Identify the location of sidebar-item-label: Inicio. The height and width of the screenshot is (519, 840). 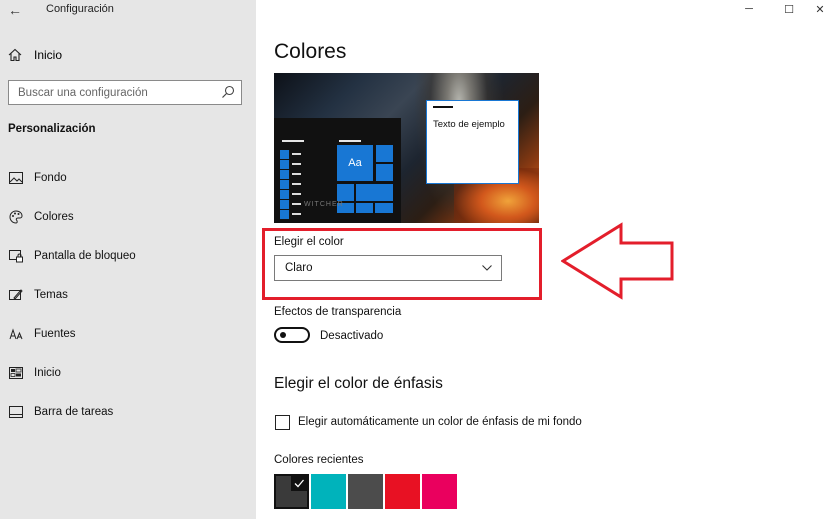
(47, 373).